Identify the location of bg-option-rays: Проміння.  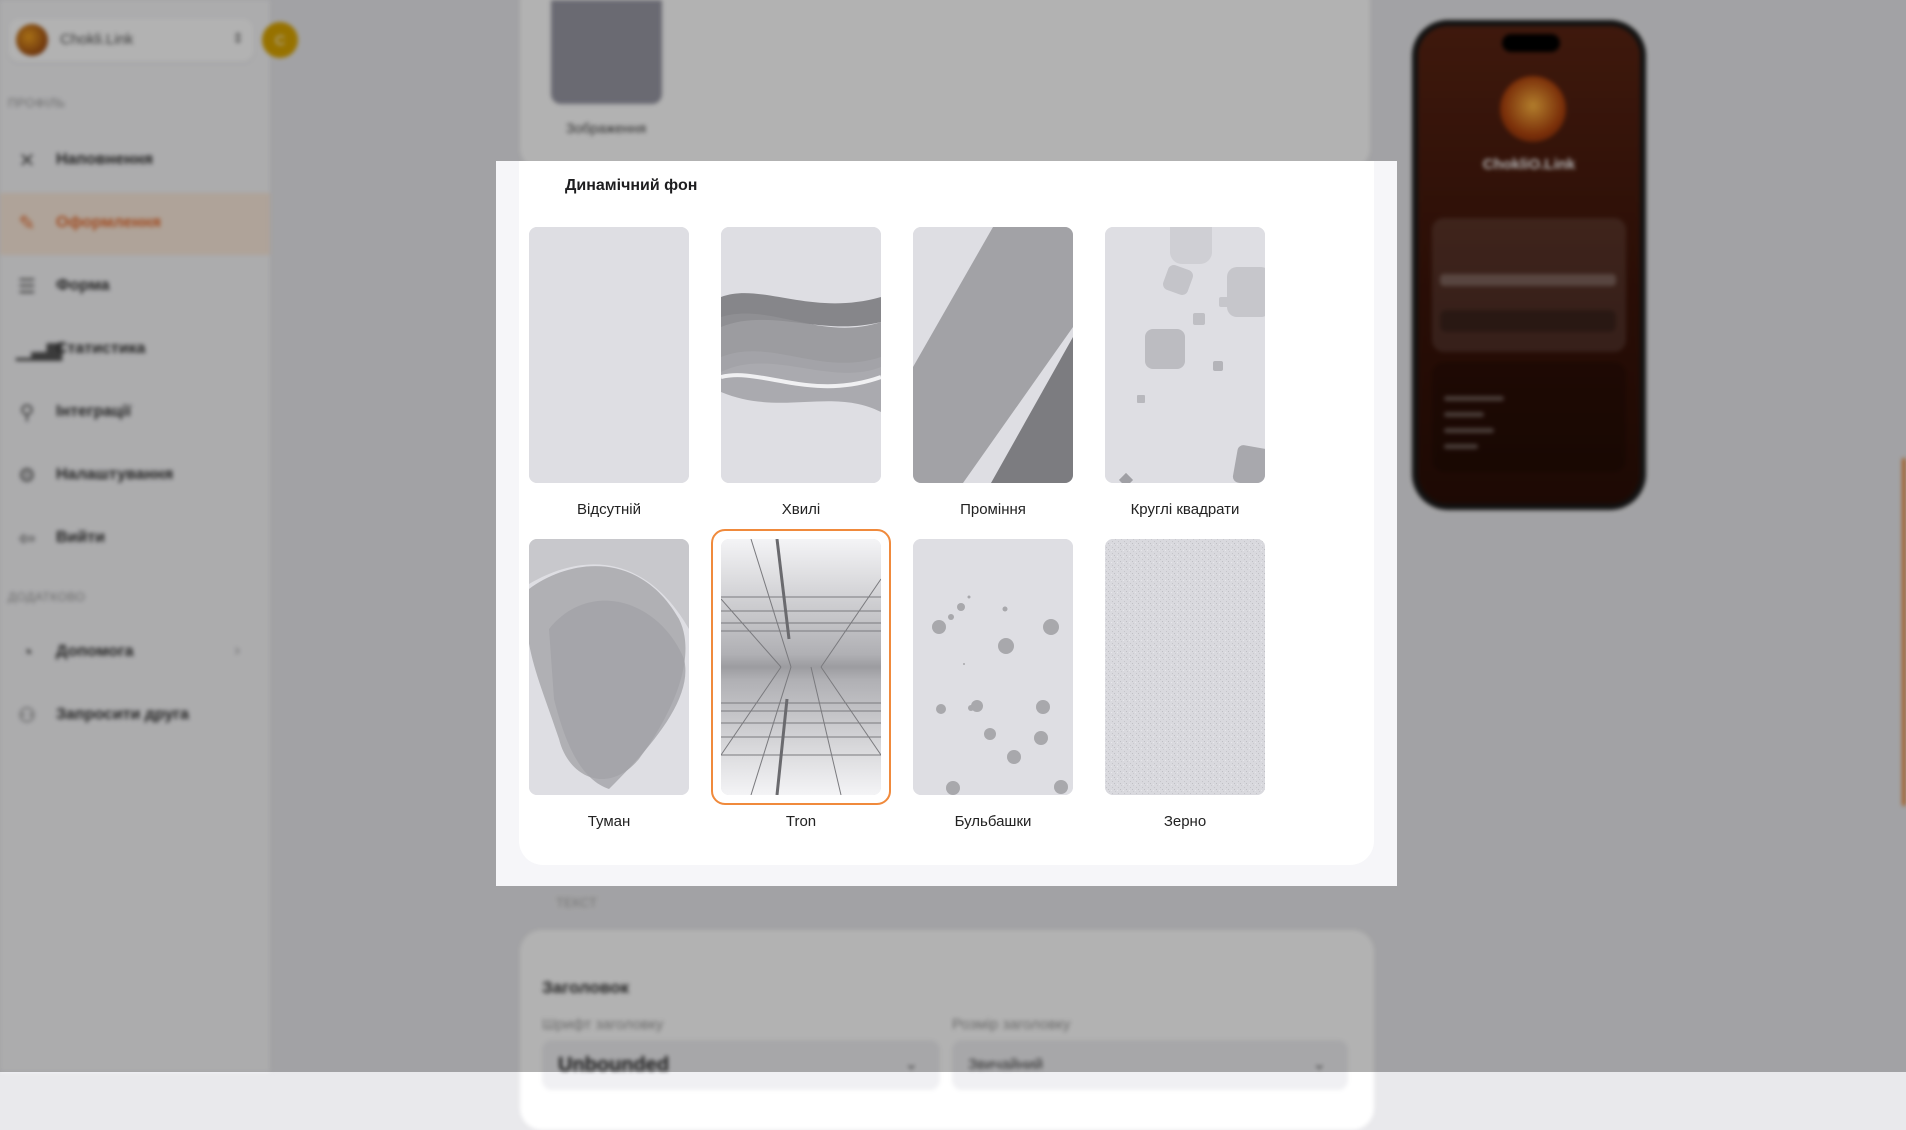
(993, 370).